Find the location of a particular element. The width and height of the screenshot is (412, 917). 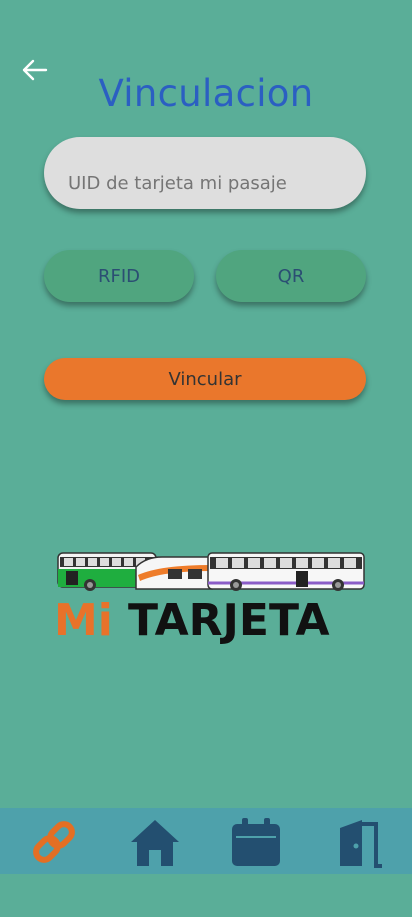

rfid-button: RFID is located at coordinates (119, 276).